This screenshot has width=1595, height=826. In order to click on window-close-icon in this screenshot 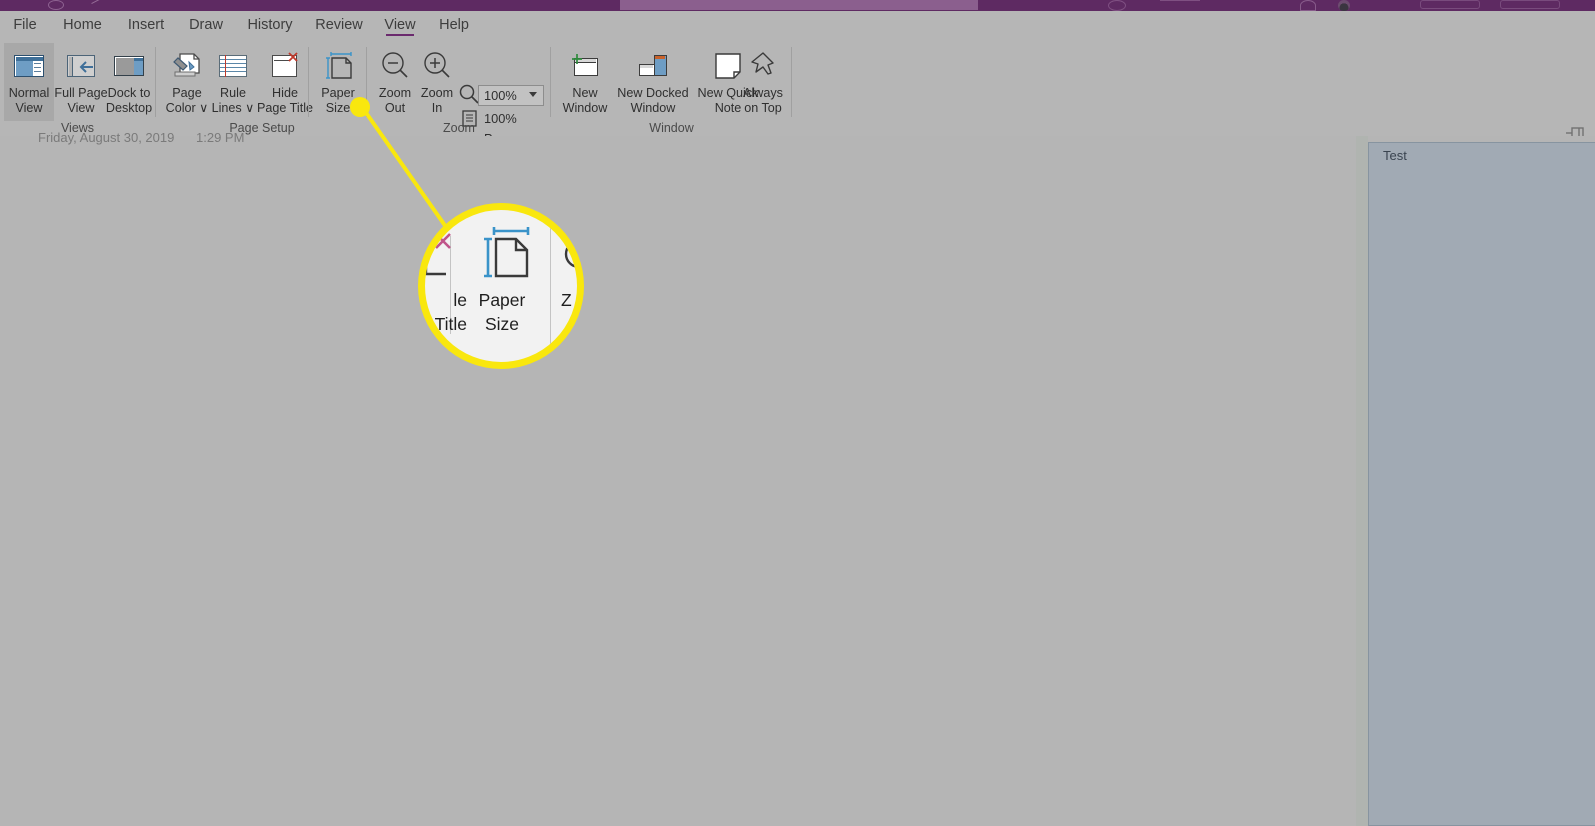, I will do `click(1530, 4)`.